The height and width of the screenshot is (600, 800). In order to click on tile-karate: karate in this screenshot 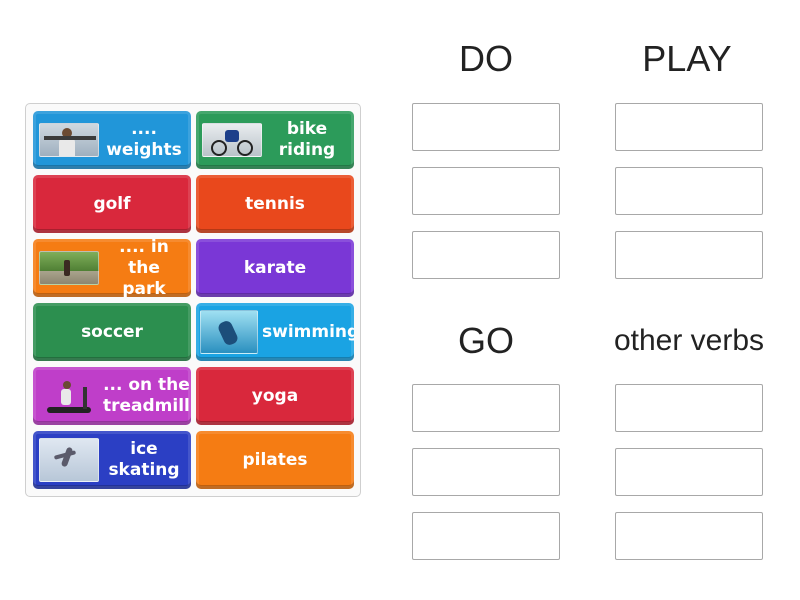, I will do `click(275, 268)`.